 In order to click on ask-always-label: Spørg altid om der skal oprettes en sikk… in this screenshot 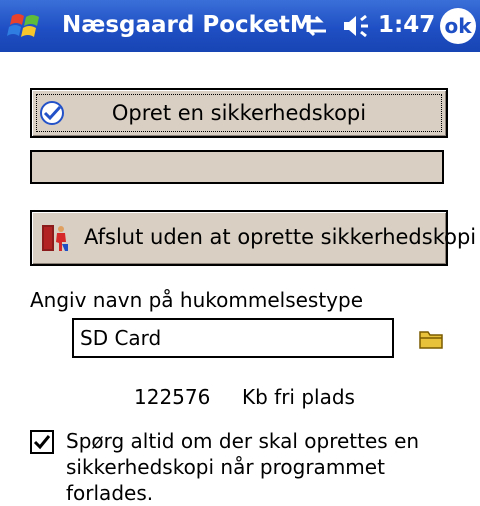, I will do `click(243, 467)`.